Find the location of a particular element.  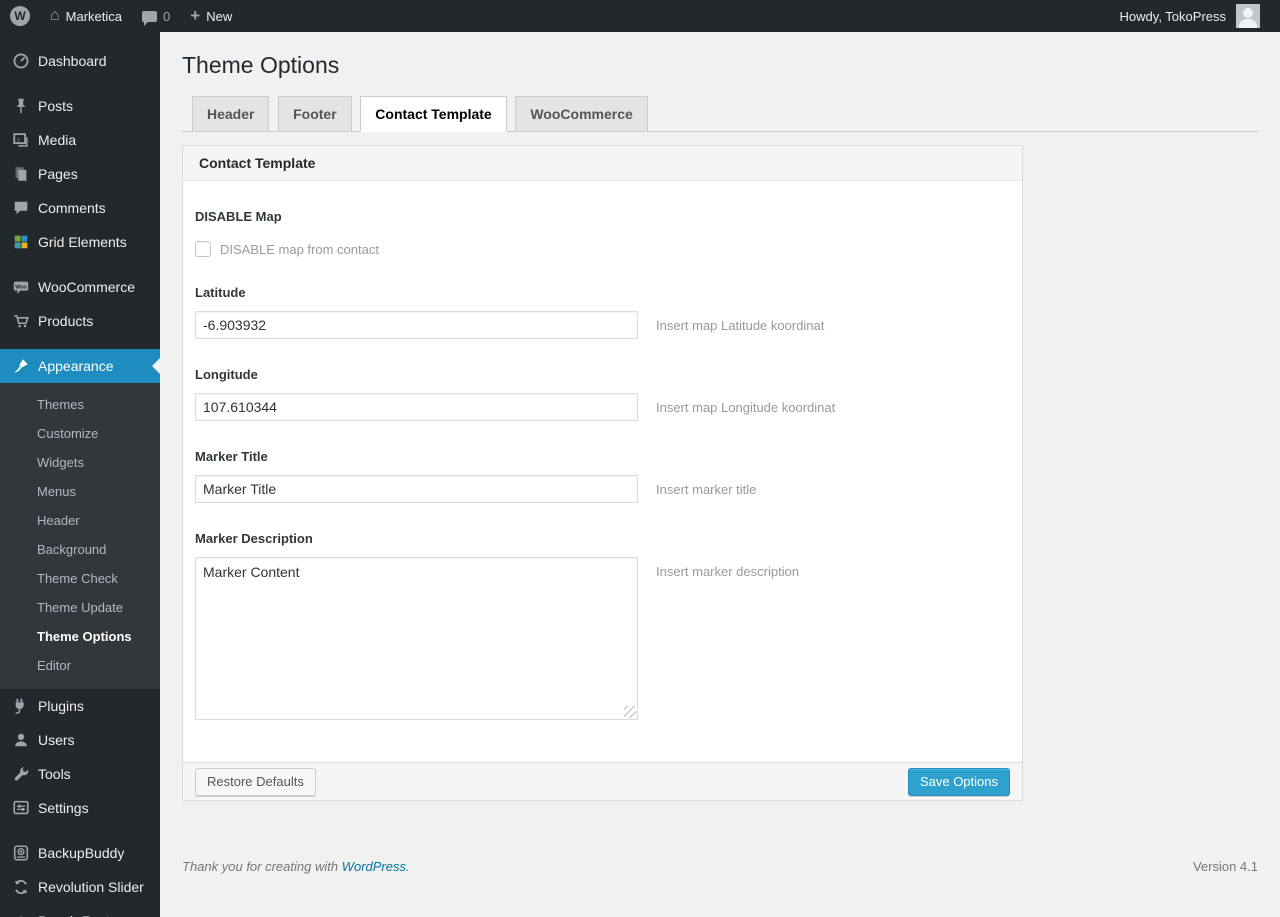

latitude-input is located at coordinates (416, 325).